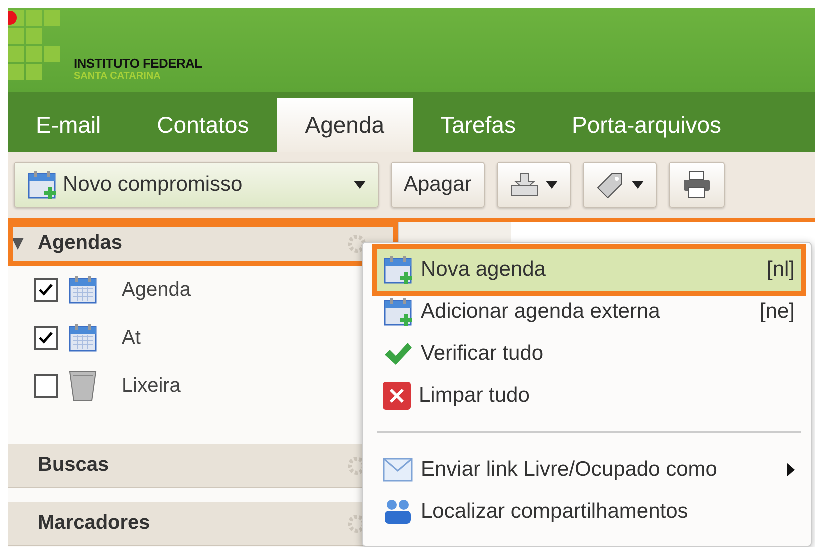  I want to click on app-tab: Contatos, so click(203, 125).